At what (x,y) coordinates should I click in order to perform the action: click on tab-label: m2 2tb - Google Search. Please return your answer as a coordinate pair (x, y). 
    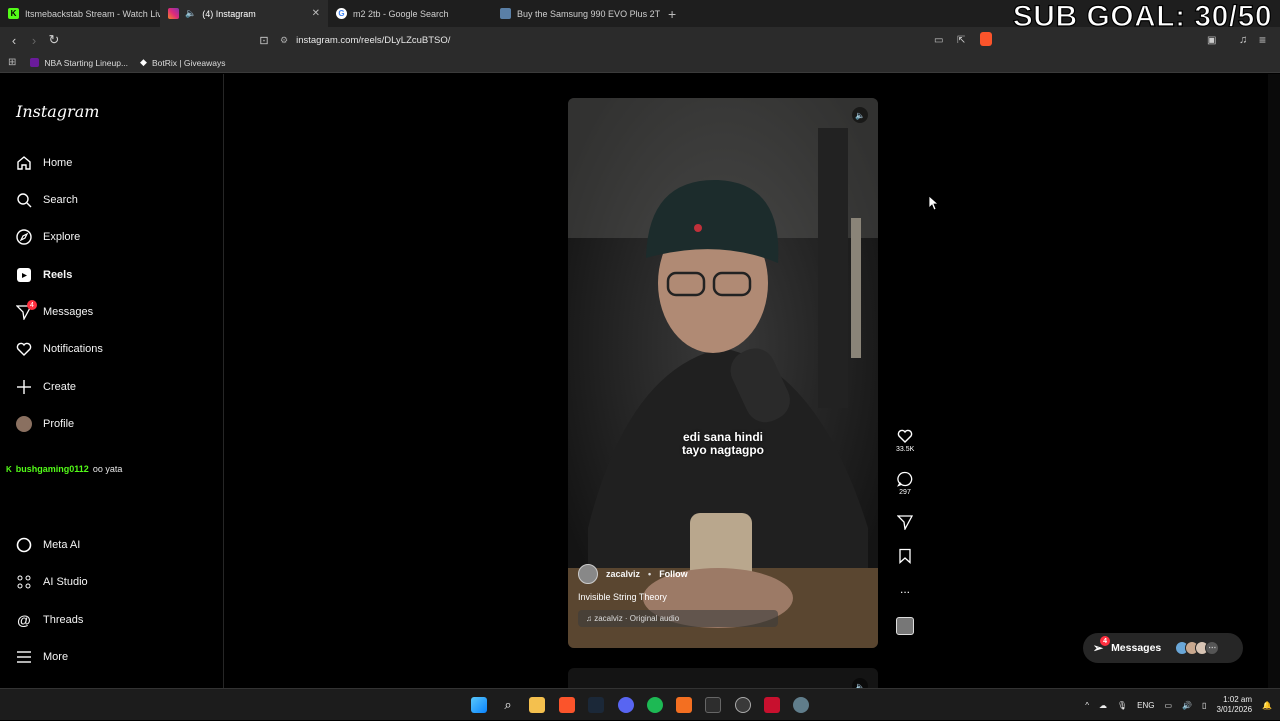
    Looking at the image, I should click on (401, 13).